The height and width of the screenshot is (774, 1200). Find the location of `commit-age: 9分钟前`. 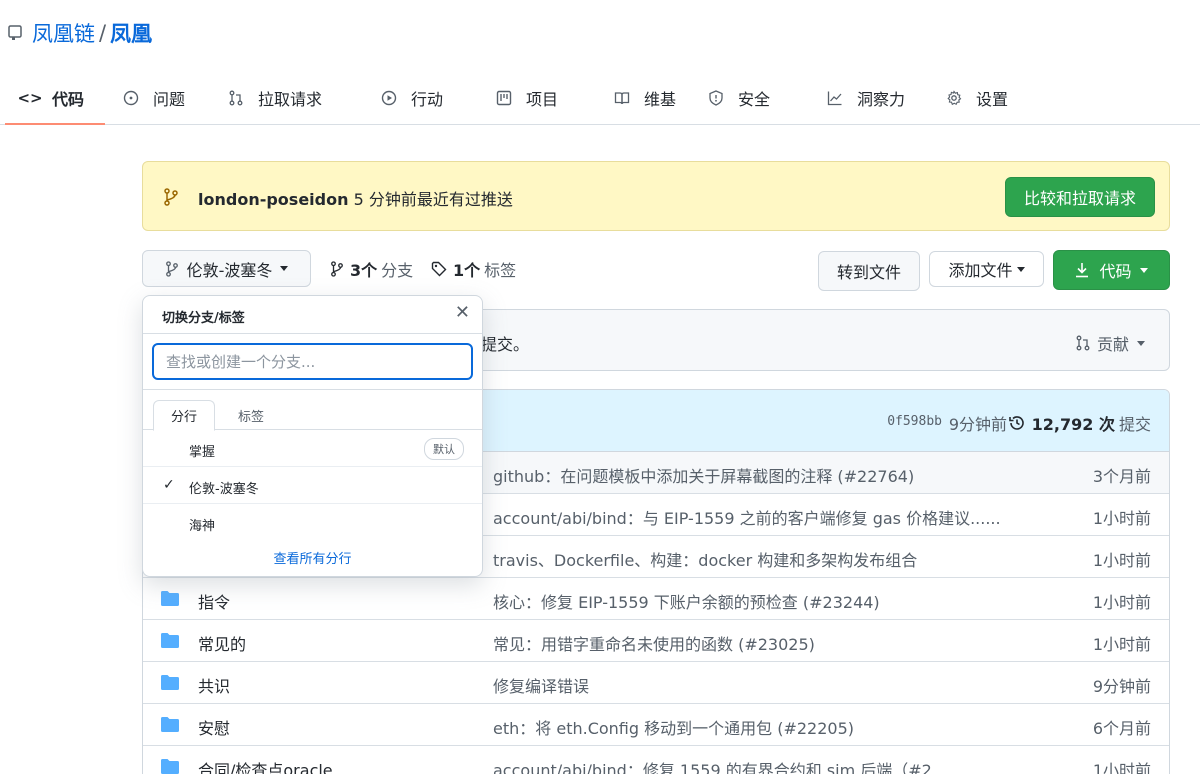

commit-age: 9分钟前 is located at coordinates (1121, 686).